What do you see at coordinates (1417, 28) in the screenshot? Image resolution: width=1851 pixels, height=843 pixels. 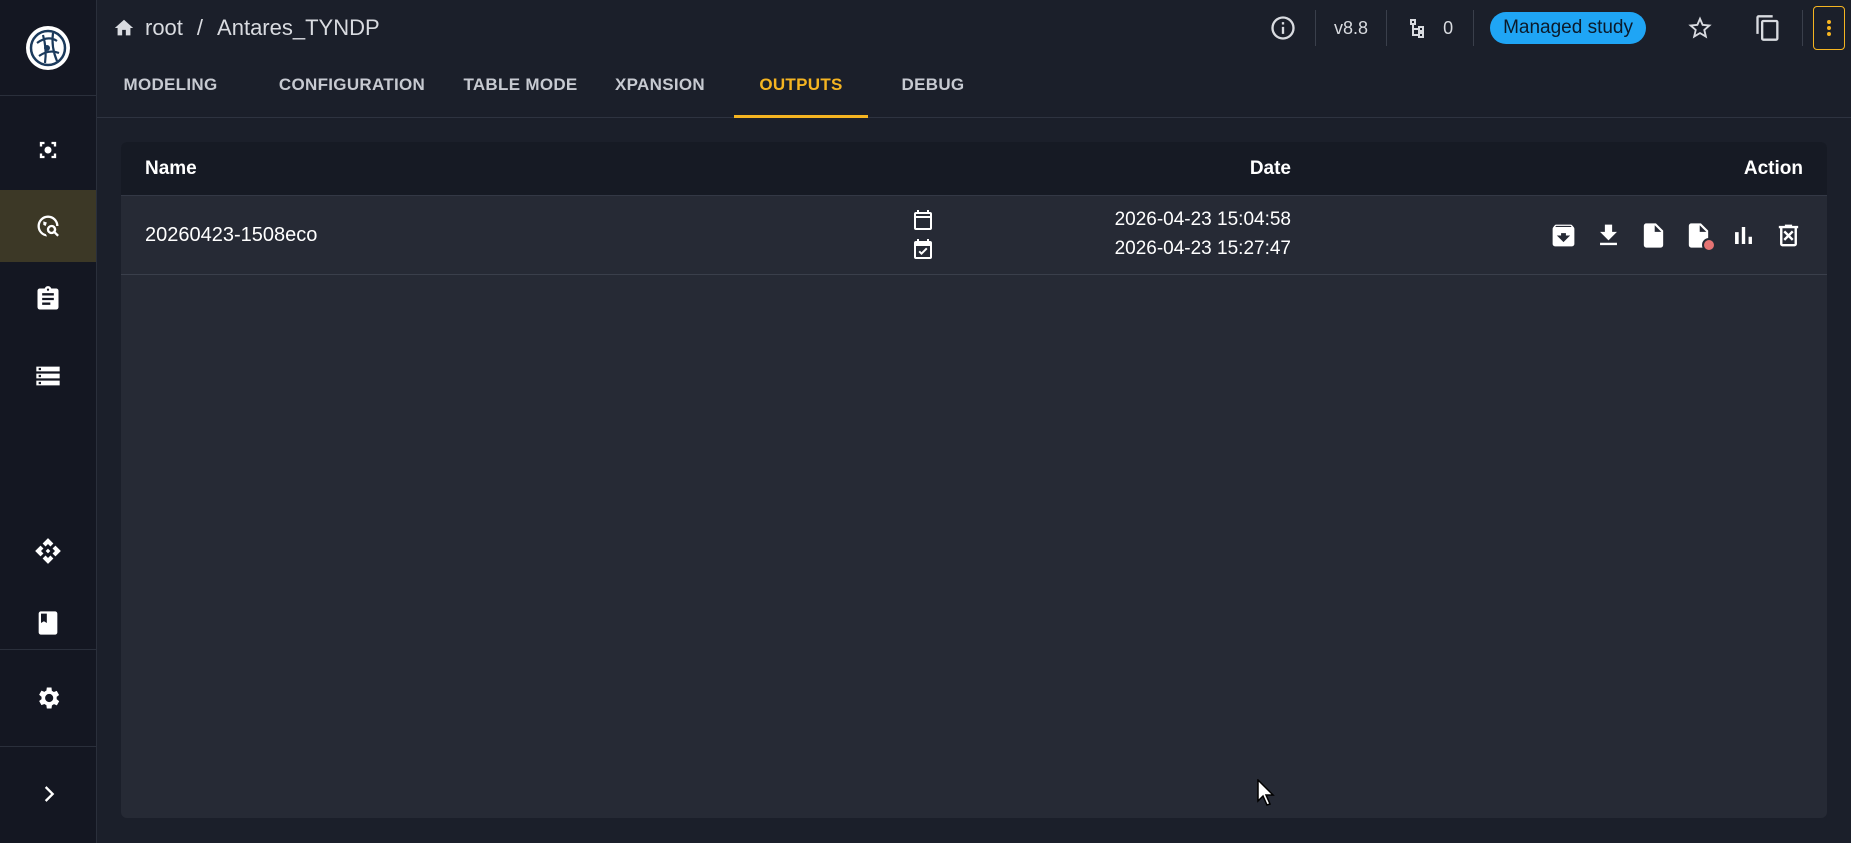 I see `variants-icon` at bounding box center [1417, 28].